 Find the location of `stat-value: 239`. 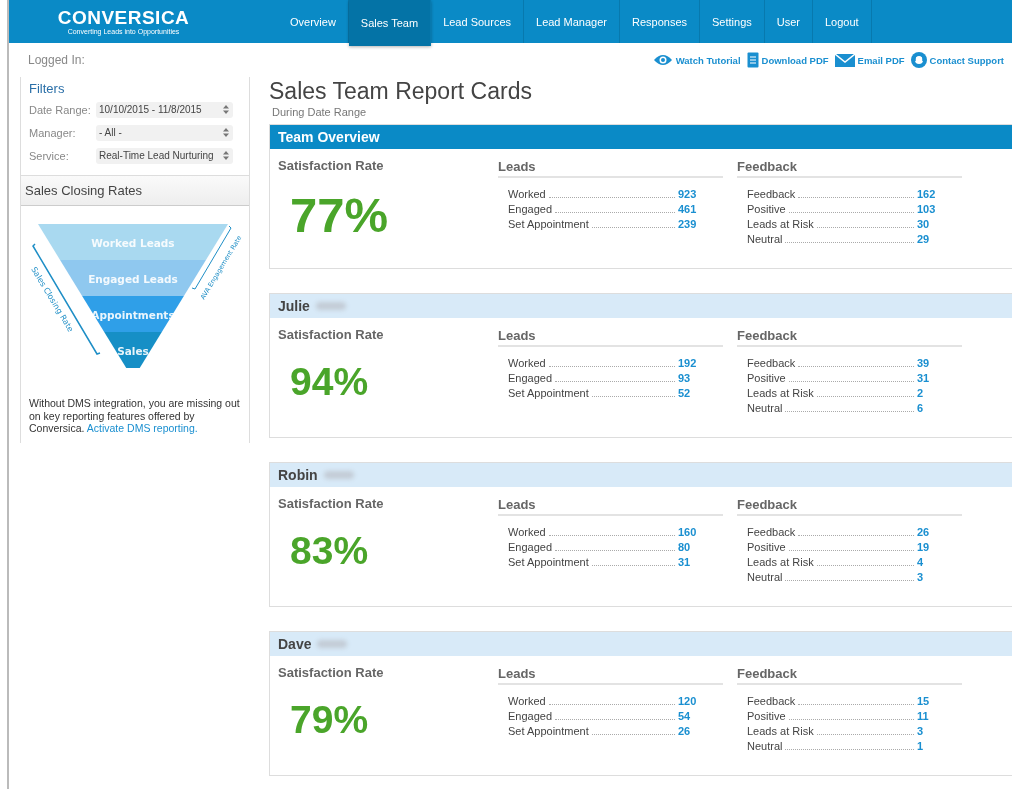

stat-value: 239 is located at coordinates (688, 224).